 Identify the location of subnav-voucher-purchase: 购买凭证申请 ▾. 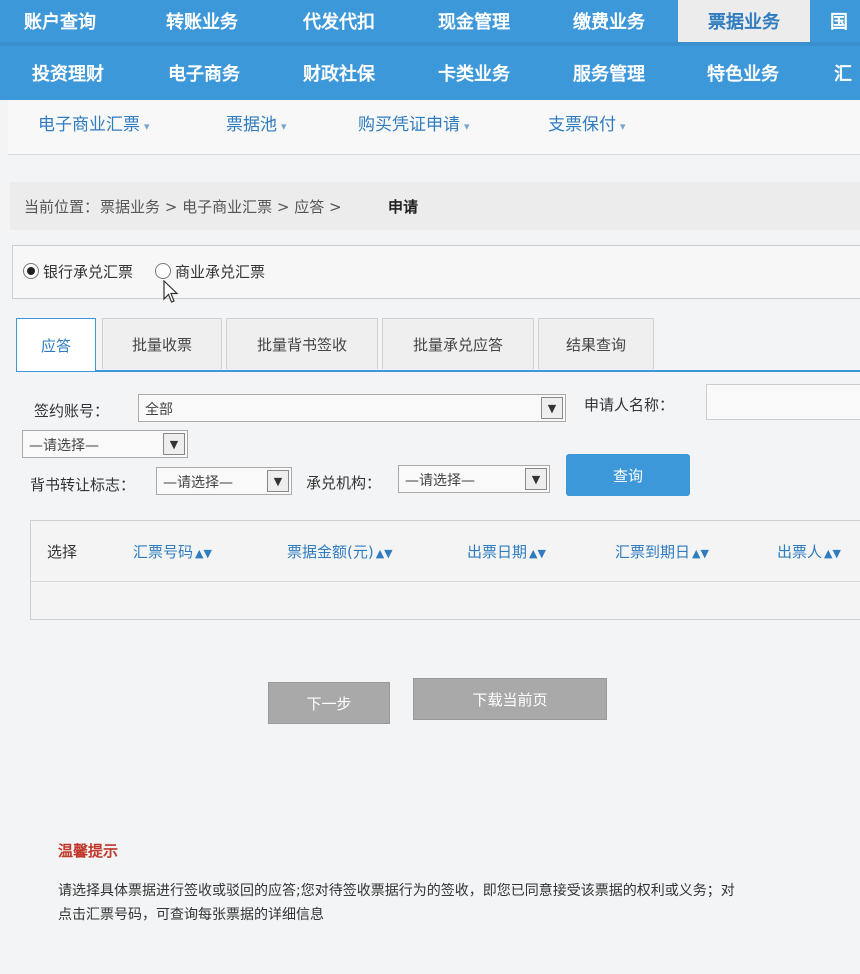
(414, 122).